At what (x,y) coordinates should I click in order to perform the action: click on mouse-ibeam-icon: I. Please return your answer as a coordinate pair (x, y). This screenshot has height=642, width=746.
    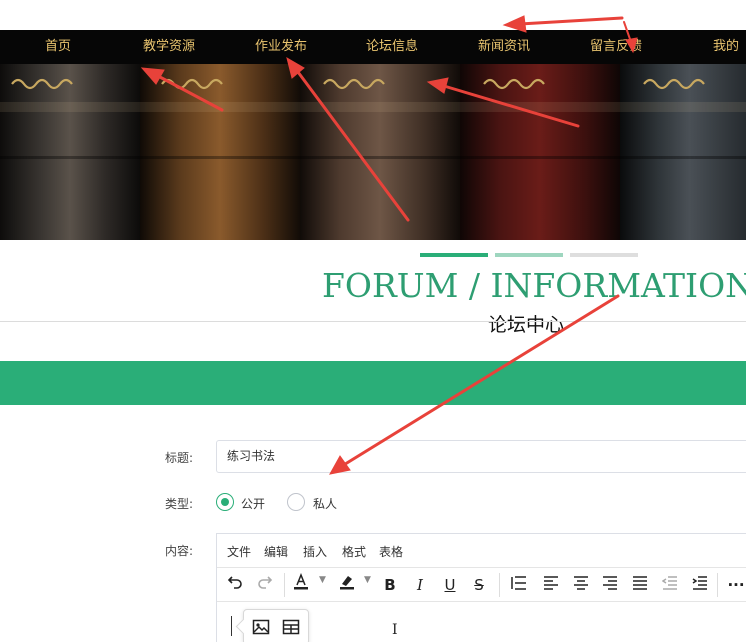
    Looking at the image, I should click on (395, 630).